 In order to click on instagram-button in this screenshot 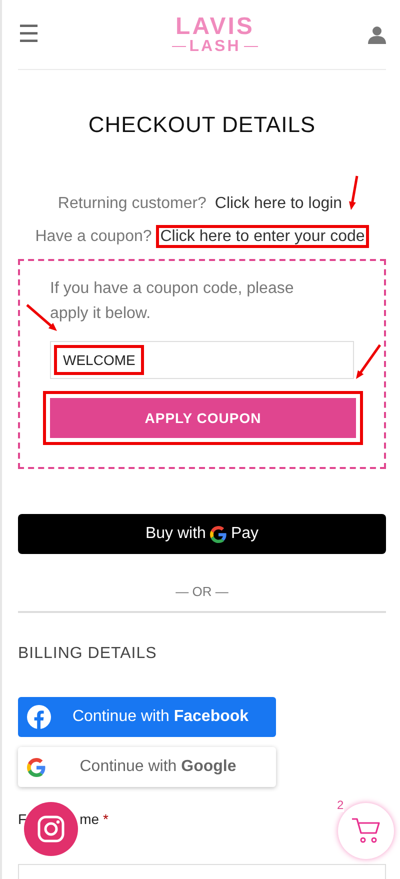, I will do `click(51, 829)`.